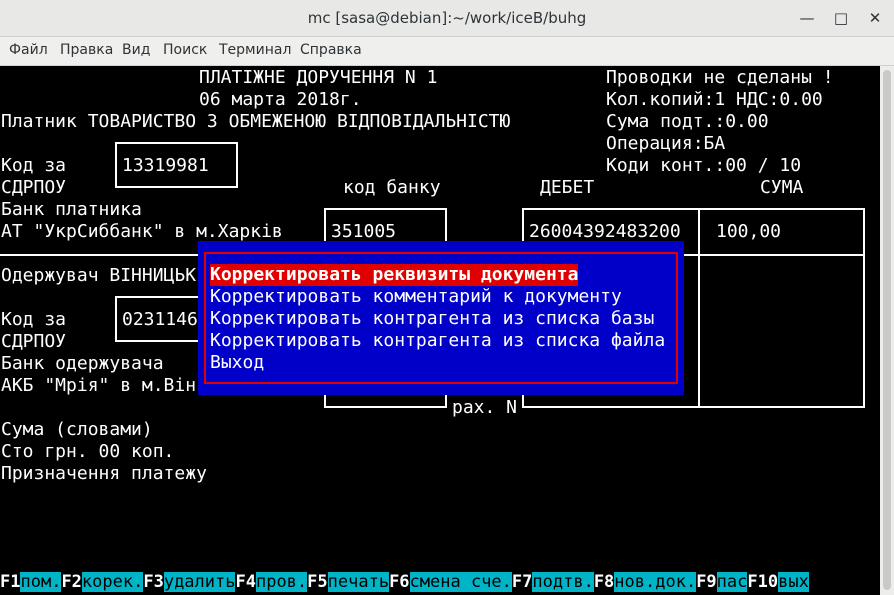 The width and height of the screenshot is (894, 595). I want to click on fkey-f8: F8, so click(604, 582).